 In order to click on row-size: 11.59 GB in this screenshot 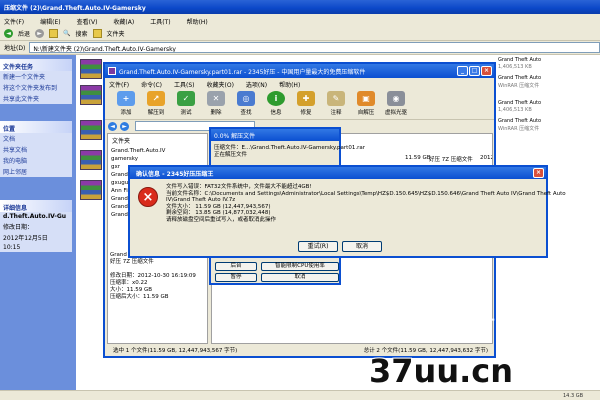, I will do `click(418, 158)`.